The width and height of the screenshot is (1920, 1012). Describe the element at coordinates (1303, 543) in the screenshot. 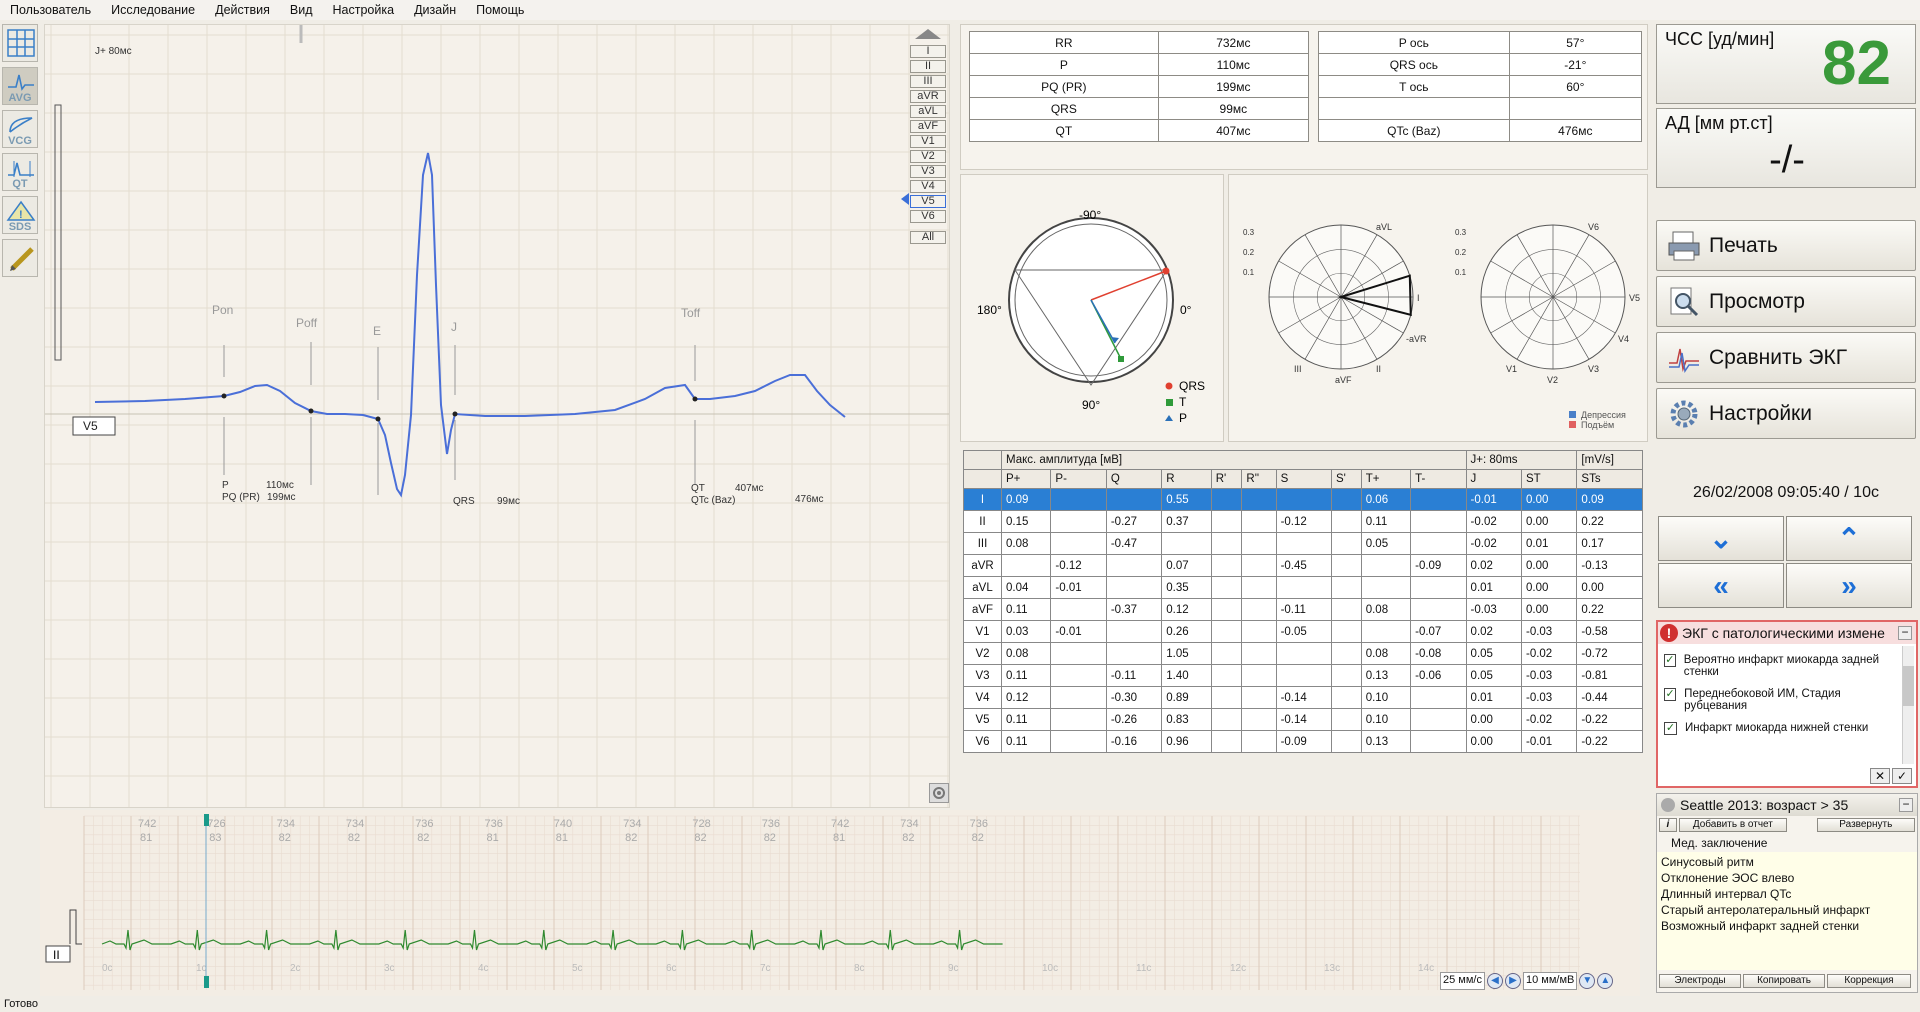

I see `table-row: III 0.08 -0.47 0.05 -0.02 0.01 0.17` at that location.